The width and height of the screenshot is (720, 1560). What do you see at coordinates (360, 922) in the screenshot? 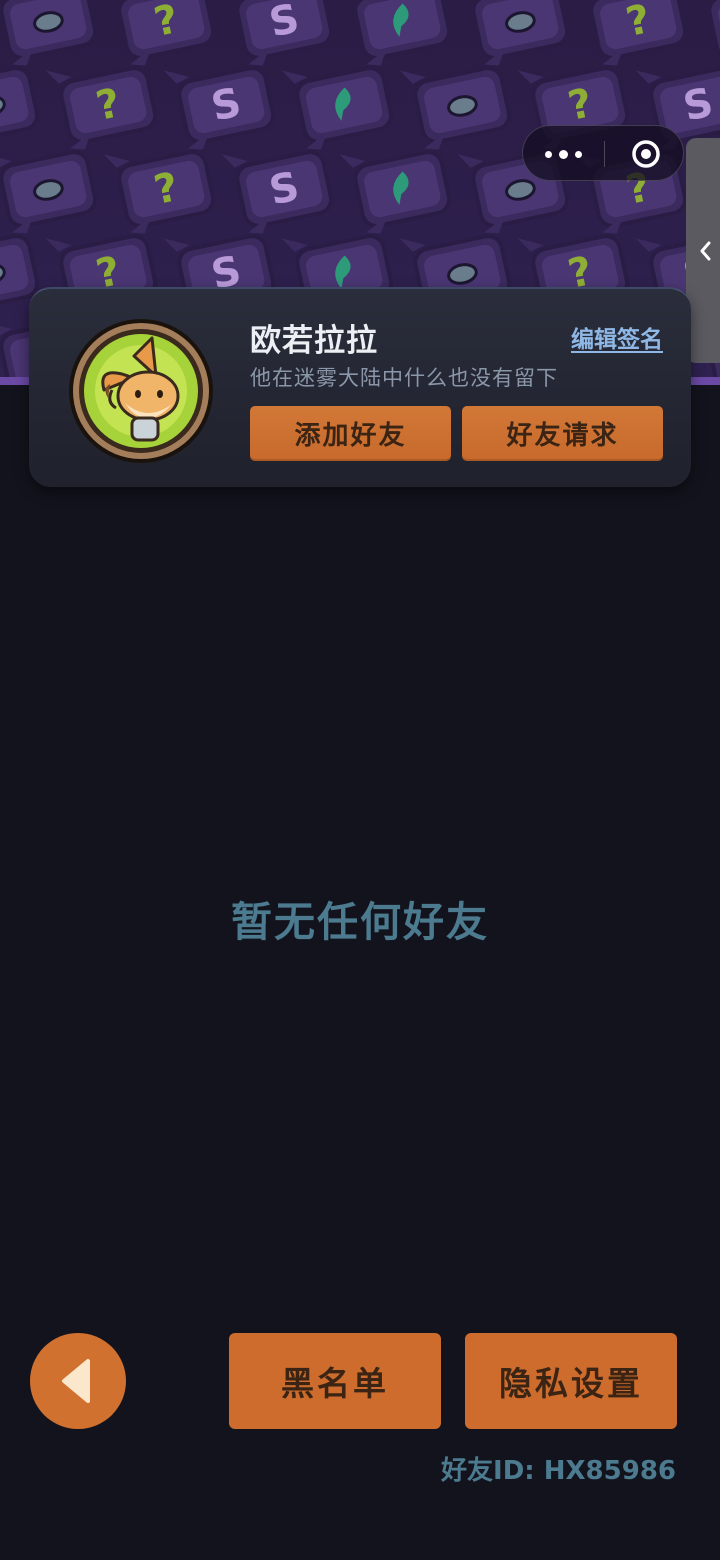
I see `empty-friends-text: 暂无任何好友` at bounding box center [360, 922].